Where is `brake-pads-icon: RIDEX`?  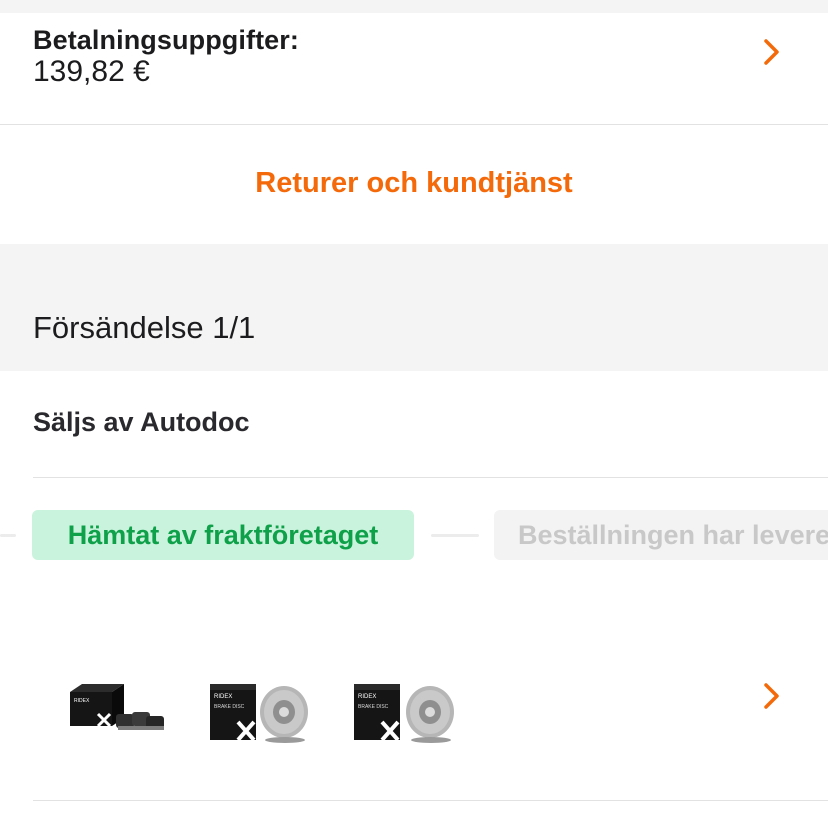 brake-pads-icon: RIDEX is located at coordinates (118, 715).